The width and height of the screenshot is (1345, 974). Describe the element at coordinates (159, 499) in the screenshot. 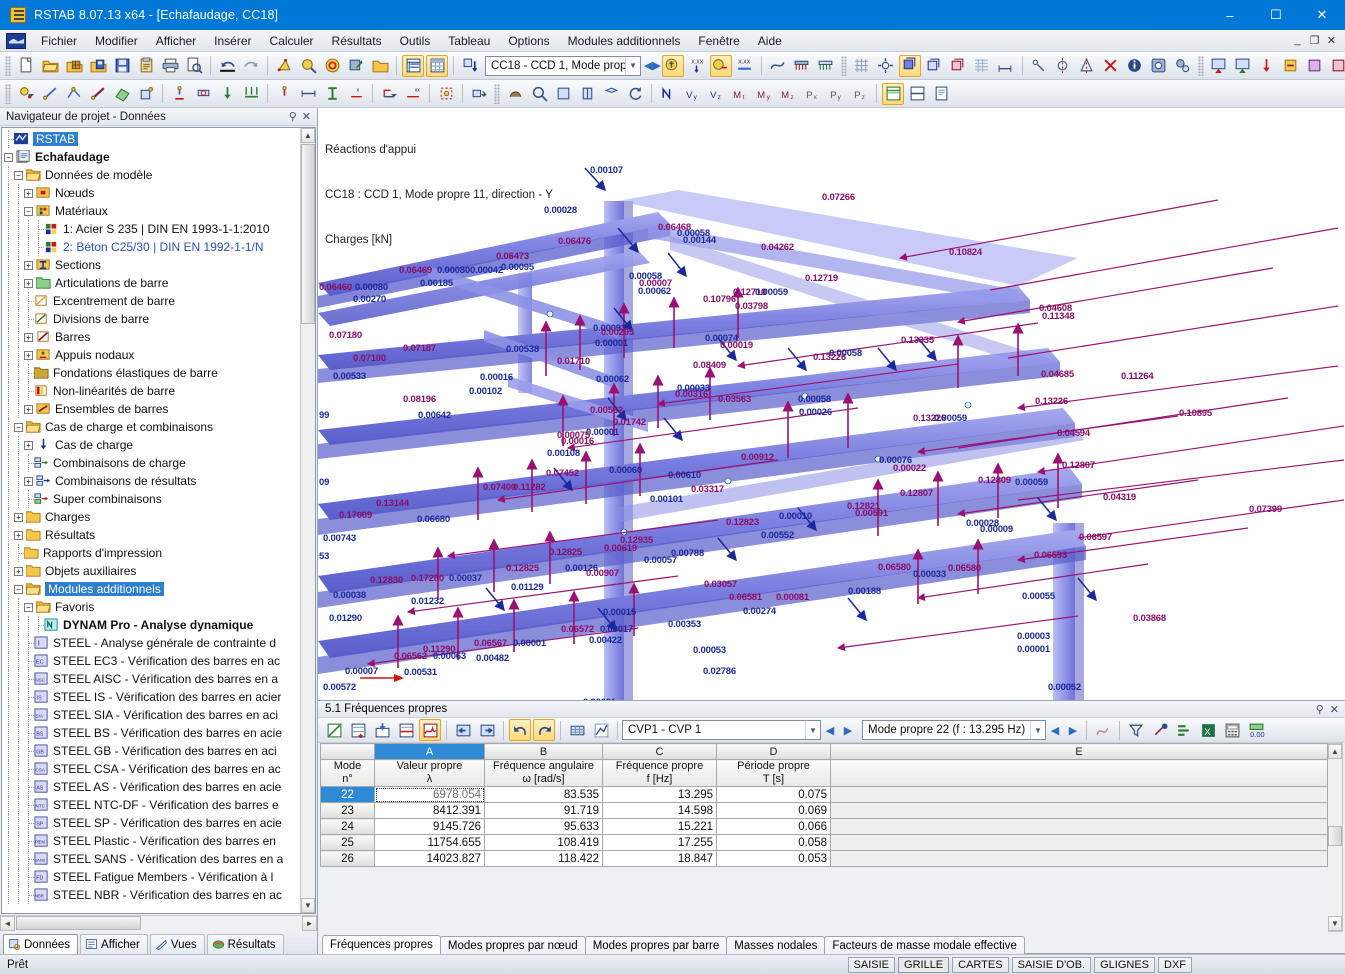

I see `tree-item-20: Super combinaisons` at that location.